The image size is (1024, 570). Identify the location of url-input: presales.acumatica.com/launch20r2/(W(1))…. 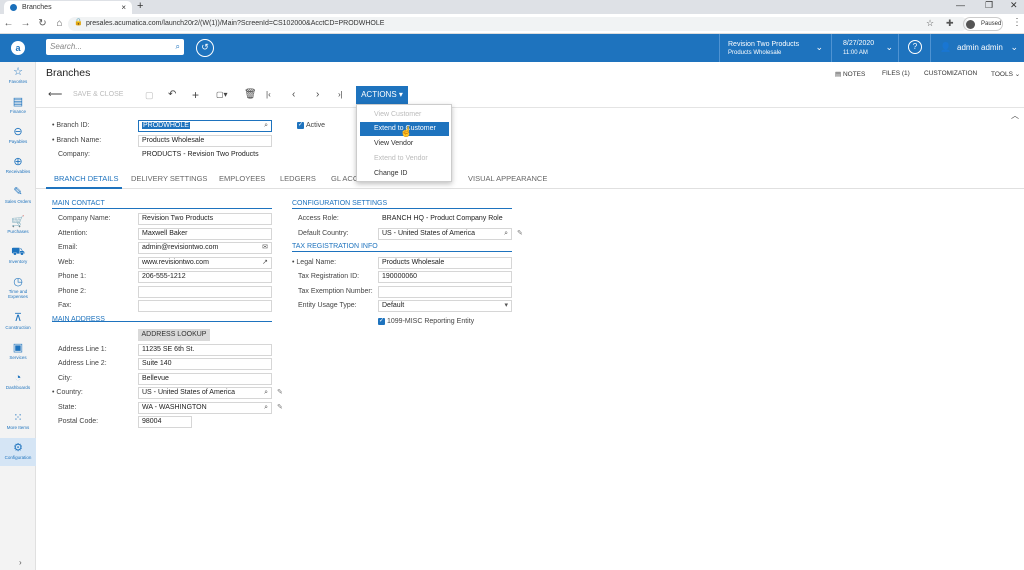
(518, 24).